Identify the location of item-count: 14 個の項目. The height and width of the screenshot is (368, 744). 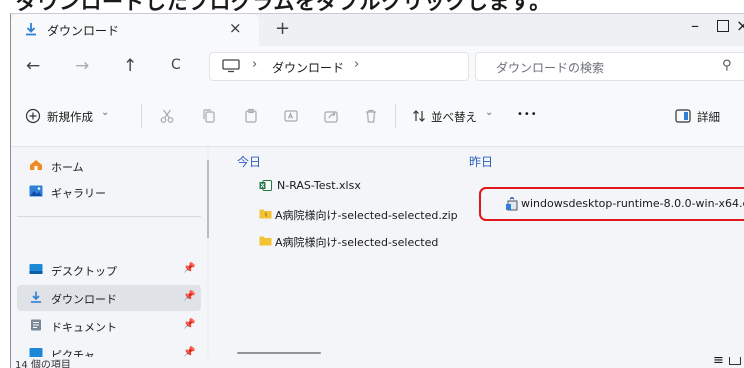
(43, 364).